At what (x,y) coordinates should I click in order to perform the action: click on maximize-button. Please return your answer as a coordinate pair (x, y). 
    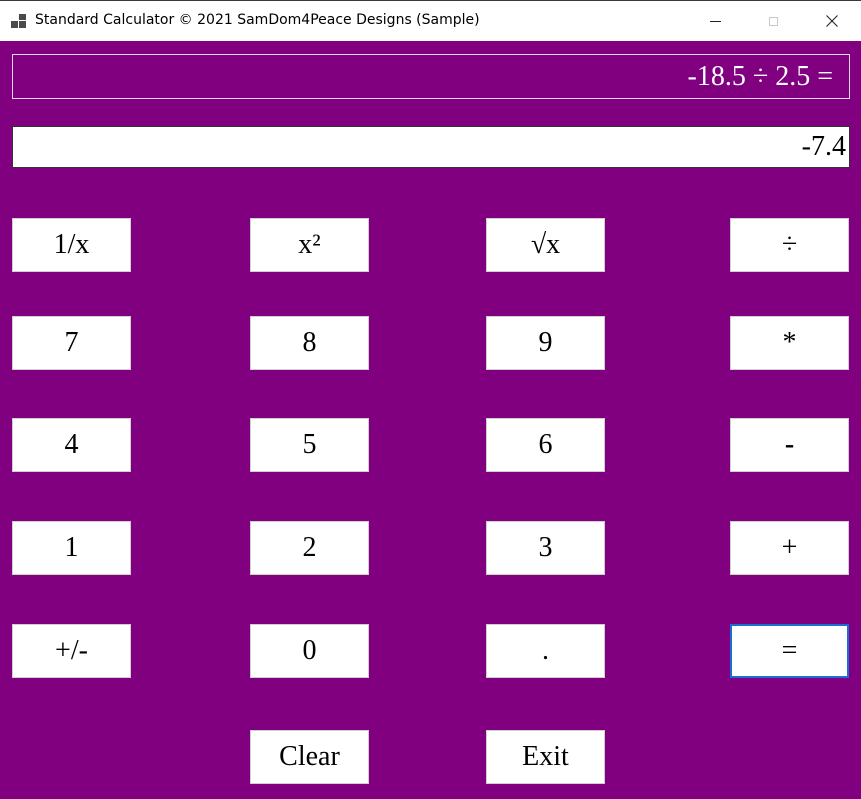
    Looking at the image, I should click on (773, 21).